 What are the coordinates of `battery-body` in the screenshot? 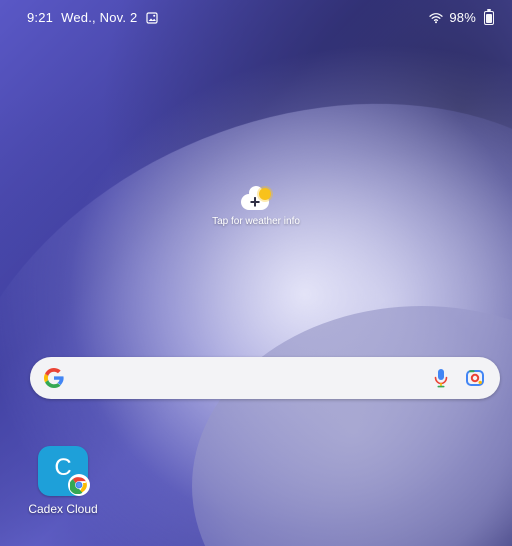 It's located at (489, 16).